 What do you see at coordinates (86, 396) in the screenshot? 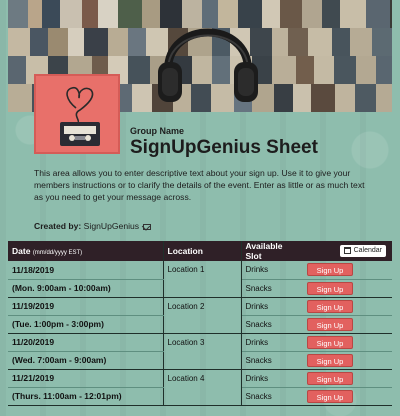
I see `time-cell: (Thurs. 11:00am - 12:01pm)` at bounding box center [86, 396].